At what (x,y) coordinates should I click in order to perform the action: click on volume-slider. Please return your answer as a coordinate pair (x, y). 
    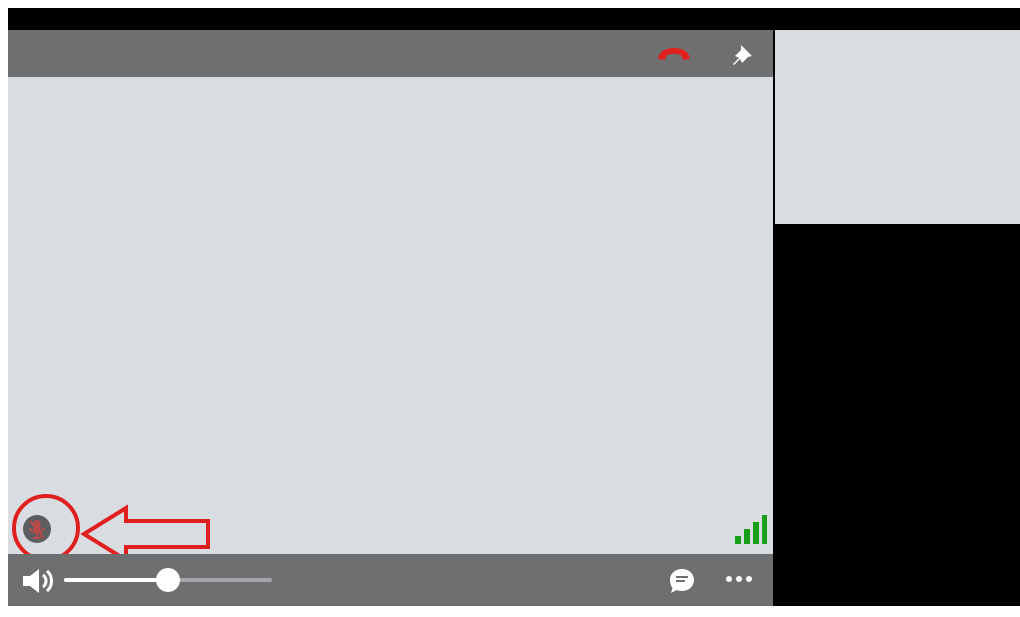
    Looking at the image, I should click on (168, 580).